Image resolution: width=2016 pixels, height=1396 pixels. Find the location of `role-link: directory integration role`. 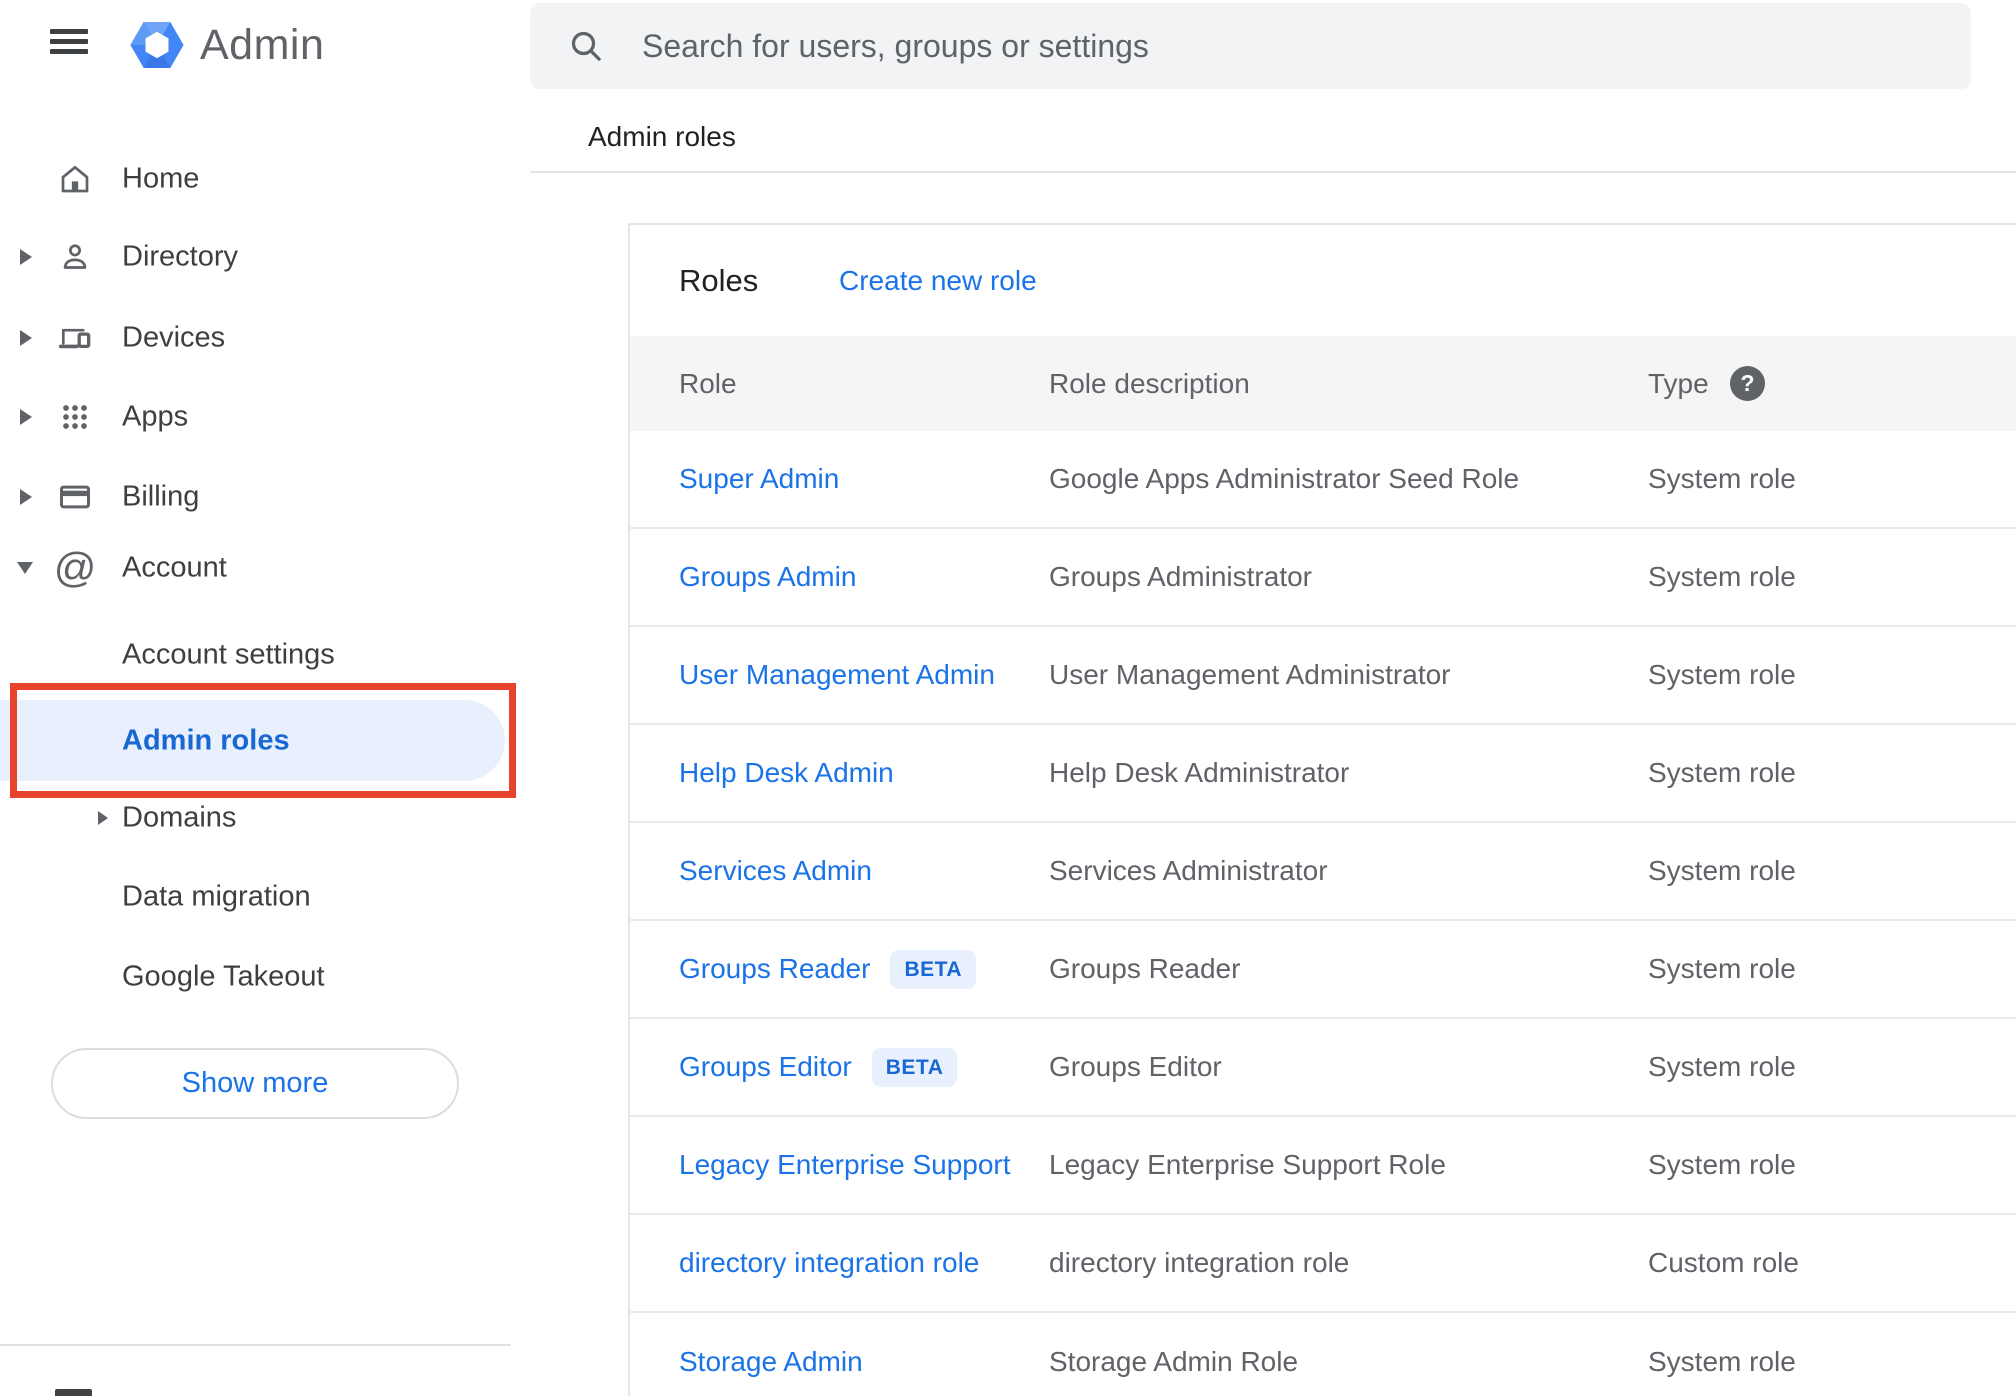

role-link: directory integration role is located at coordinates (829, 1263).